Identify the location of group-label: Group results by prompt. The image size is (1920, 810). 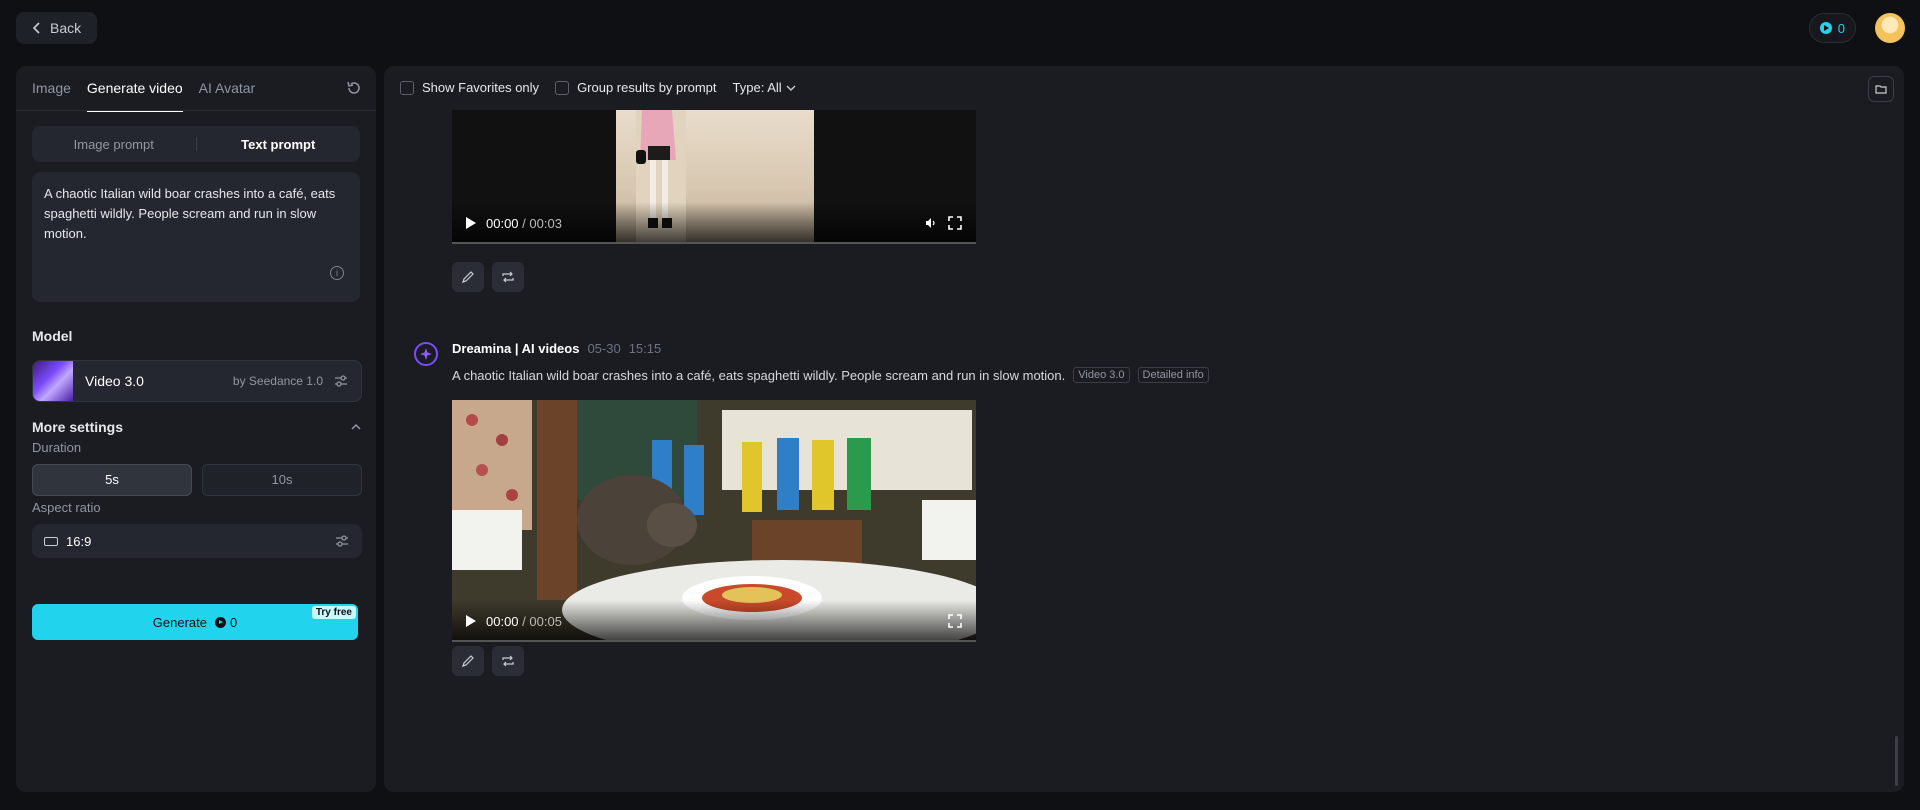
(647, 87).